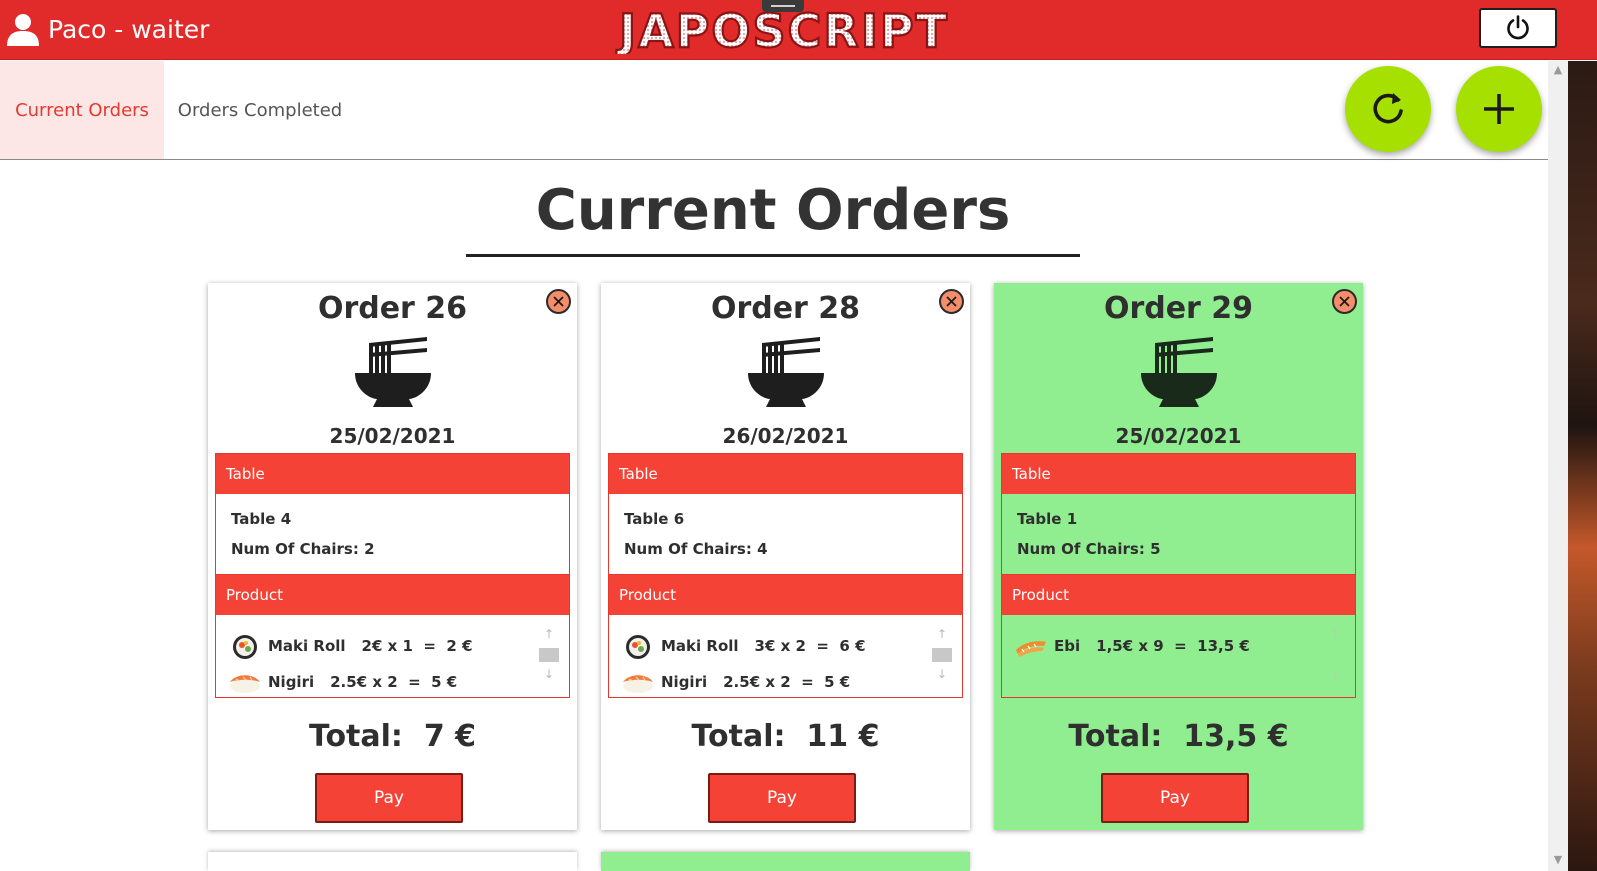  What do you see at coordinates (1558, 70) in the screenshot?
I see `scroll-up-icon: ▲` at bounding box center [1558, 70].